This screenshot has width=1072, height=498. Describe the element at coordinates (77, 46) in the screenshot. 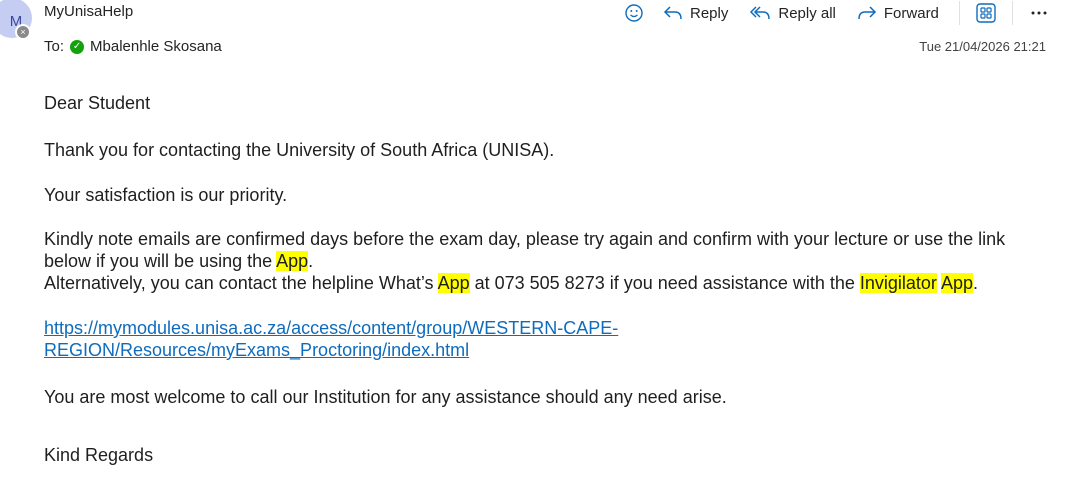

I see `check-icon: ✓` at that location.